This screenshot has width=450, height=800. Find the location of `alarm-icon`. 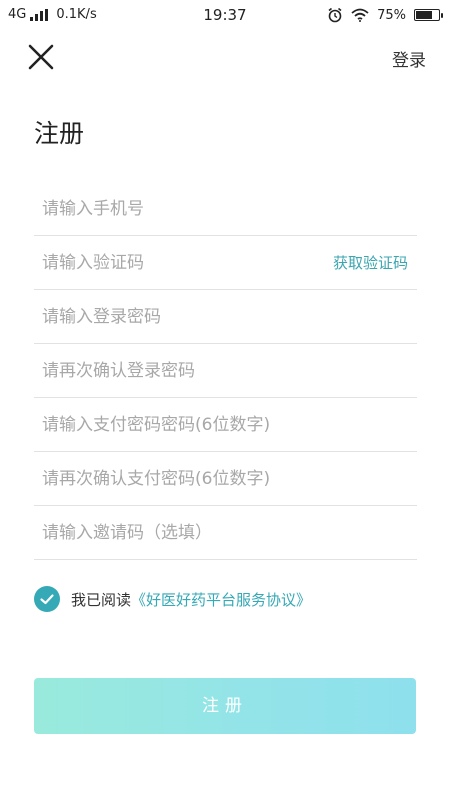

alarm-icon is located at coordinates (335, 15).